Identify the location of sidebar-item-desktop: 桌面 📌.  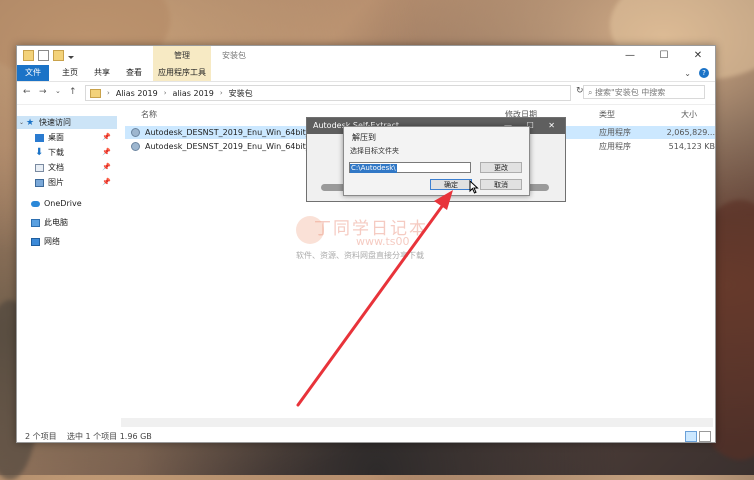
(76, 137).